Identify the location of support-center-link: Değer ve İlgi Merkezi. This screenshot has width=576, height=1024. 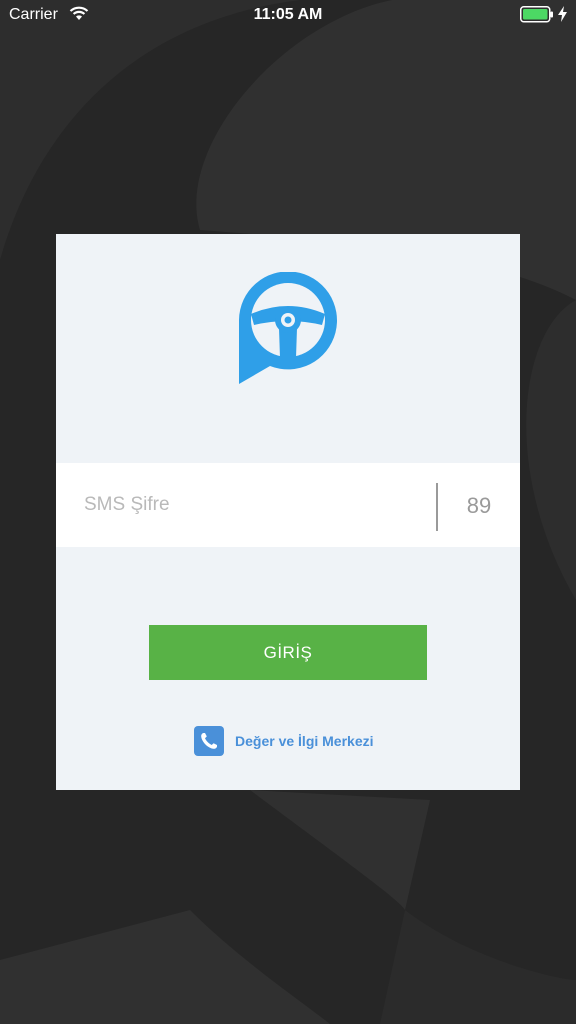
(284, 741).